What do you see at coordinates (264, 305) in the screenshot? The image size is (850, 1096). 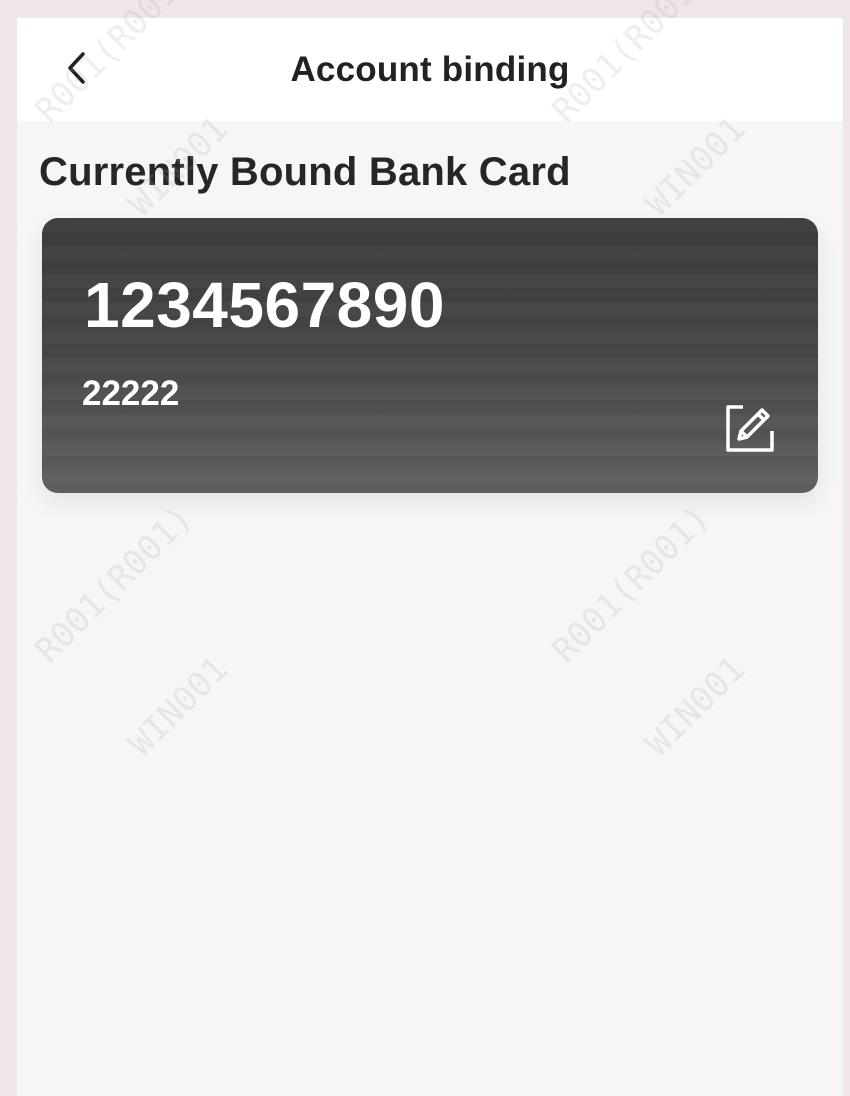 I see `card-number: 1234567890` at bounding box center [264, 305].